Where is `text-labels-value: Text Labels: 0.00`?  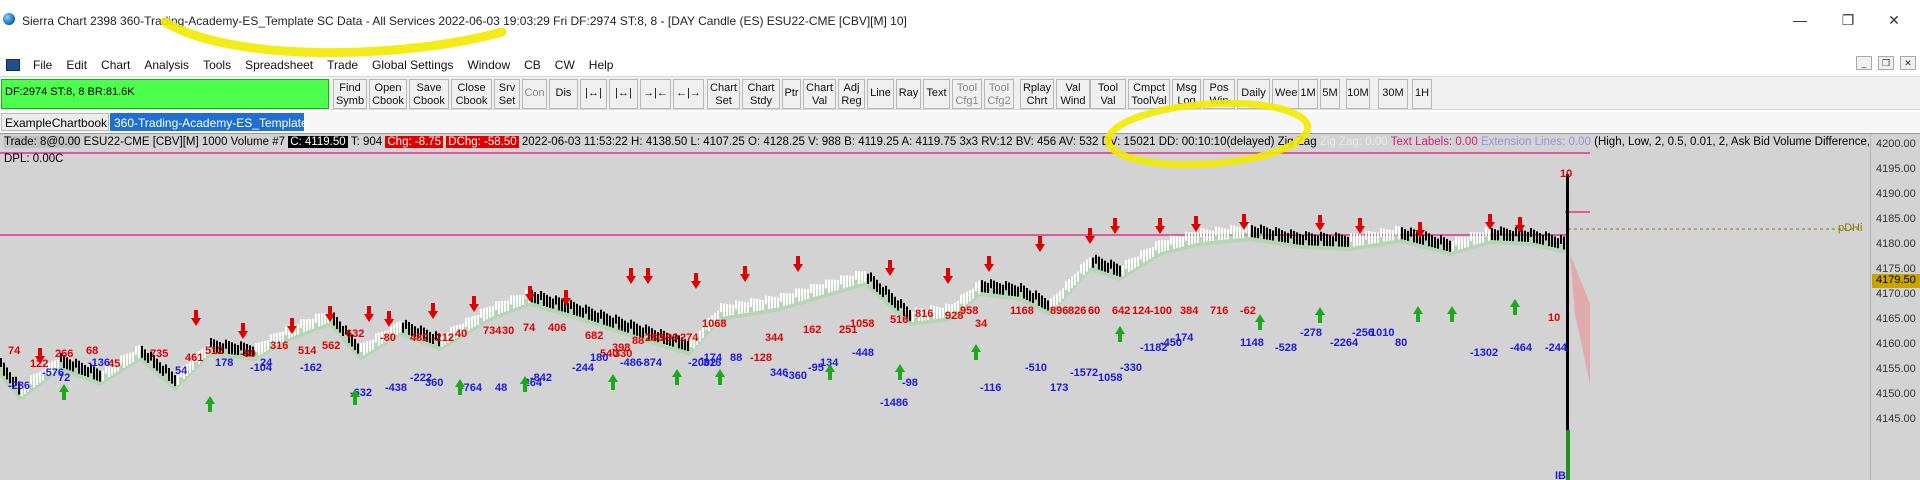 text-labels-value: Text Labels: 0.00 is located at coordinates (1434, 142).